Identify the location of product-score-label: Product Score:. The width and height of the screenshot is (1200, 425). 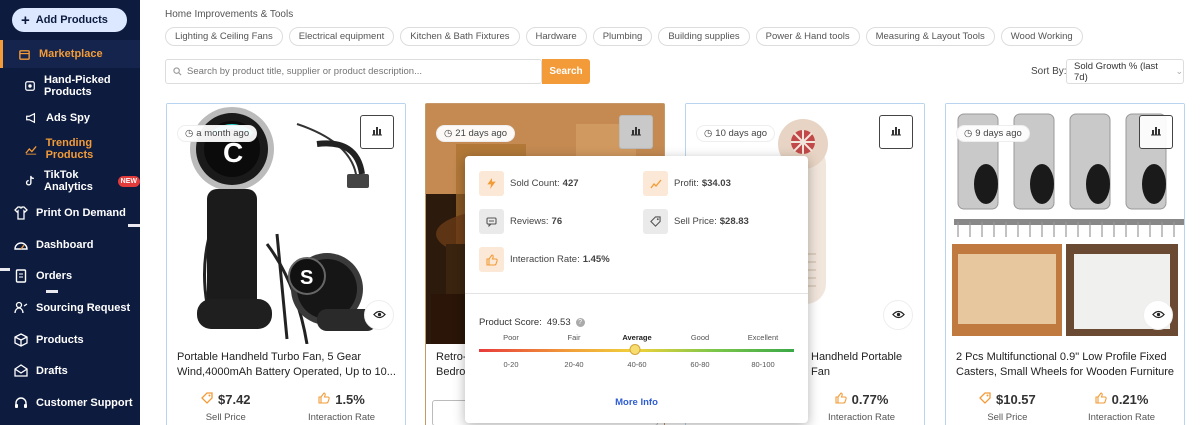
(510, 322).